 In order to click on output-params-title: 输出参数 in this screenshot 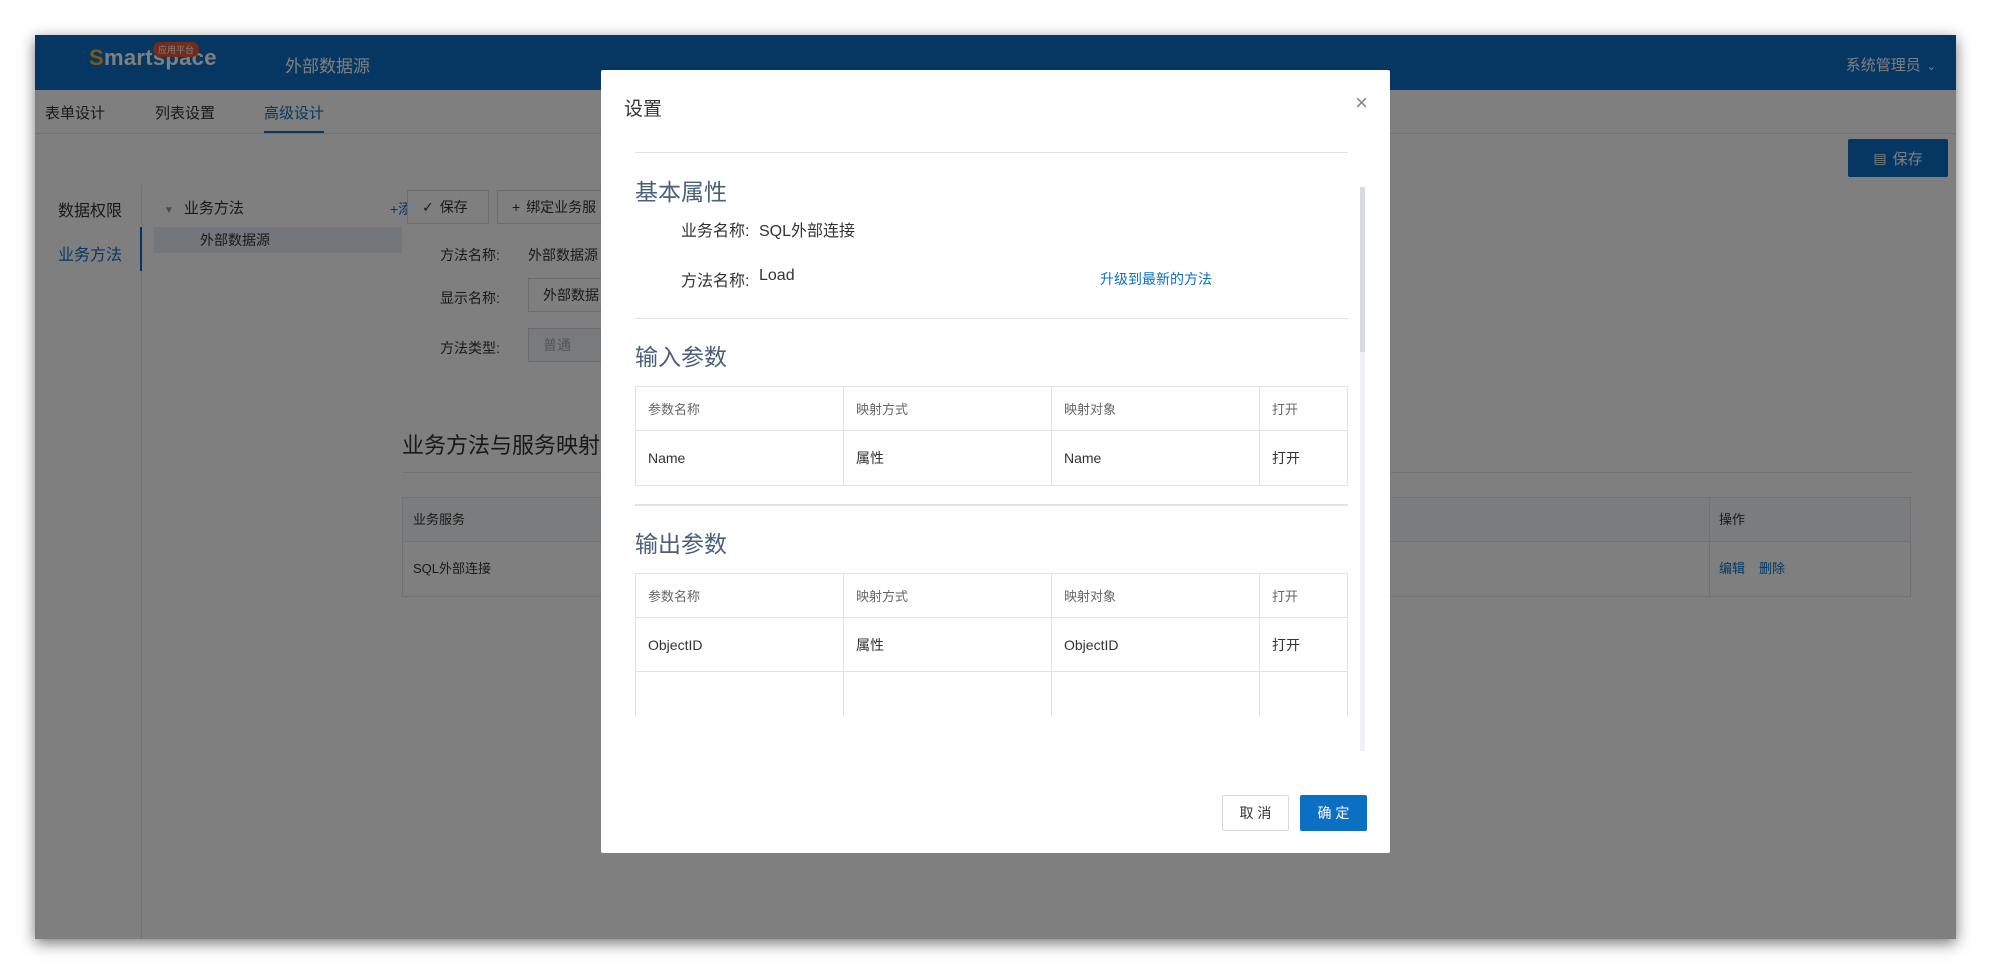, I will do `click(681, 544)`.